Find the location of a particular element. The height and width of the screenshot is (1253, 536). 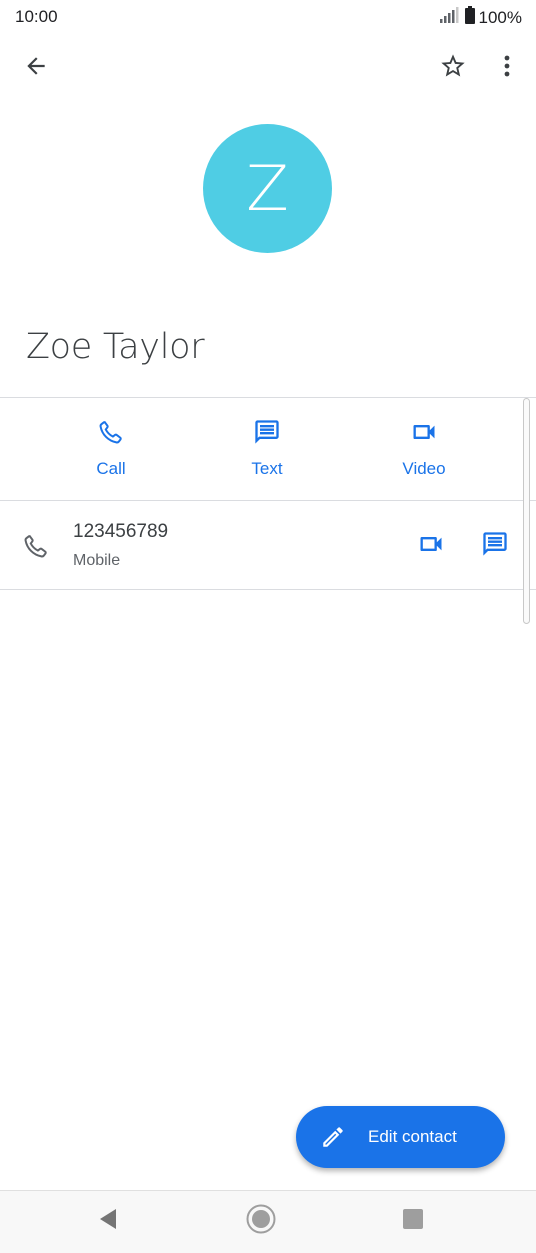

nav-home-icon is located at coordinates (261, 1221).